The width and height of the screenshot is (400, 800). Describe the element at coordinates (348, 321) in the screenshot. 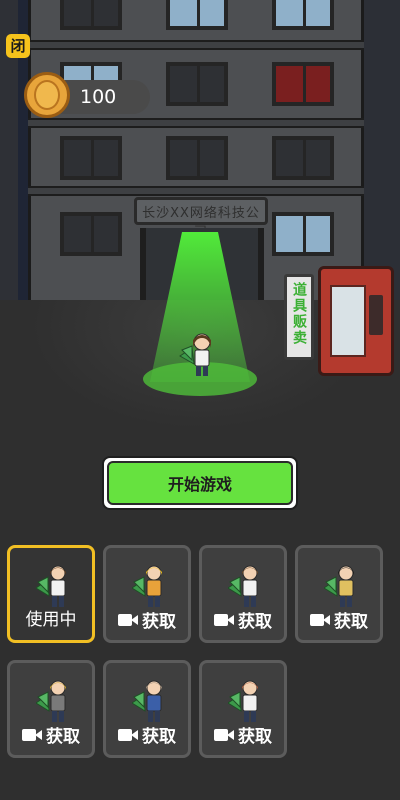

I see `vending-window` at that location.